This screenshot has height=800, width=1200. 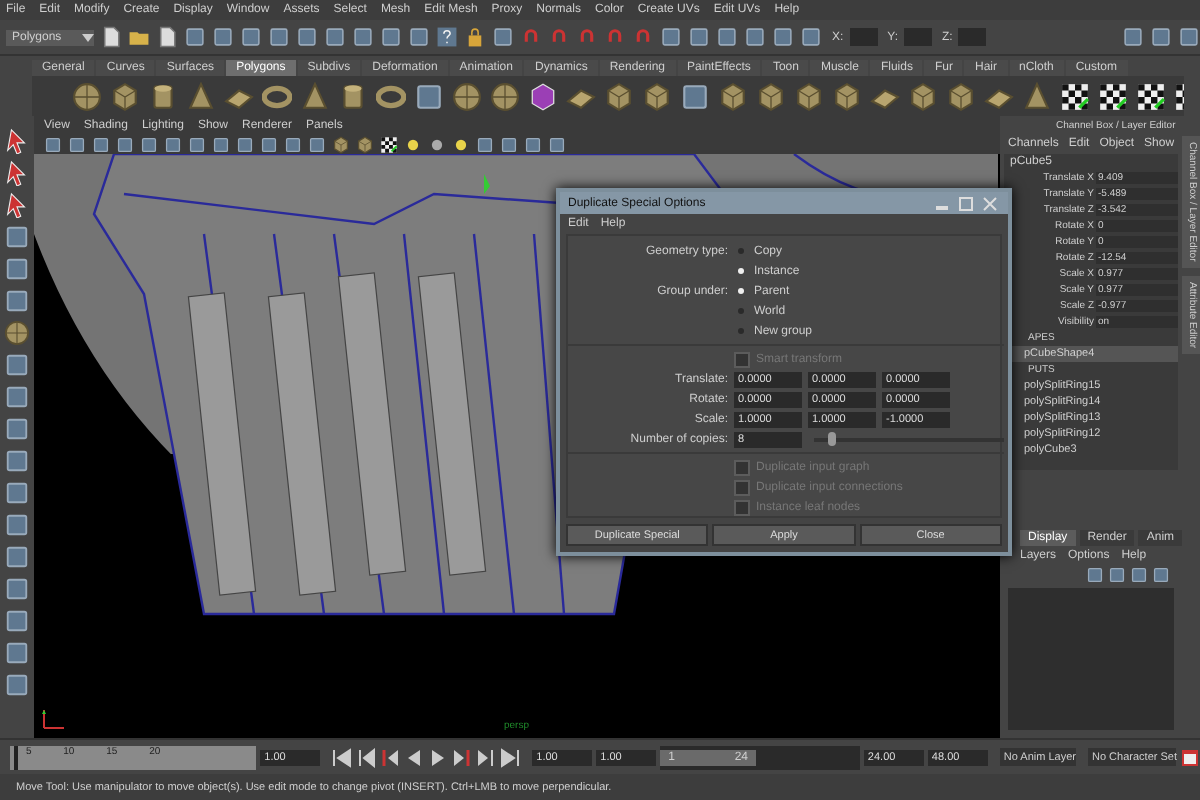 I want to click on step-forward-icon, so click(x=486, y=757).